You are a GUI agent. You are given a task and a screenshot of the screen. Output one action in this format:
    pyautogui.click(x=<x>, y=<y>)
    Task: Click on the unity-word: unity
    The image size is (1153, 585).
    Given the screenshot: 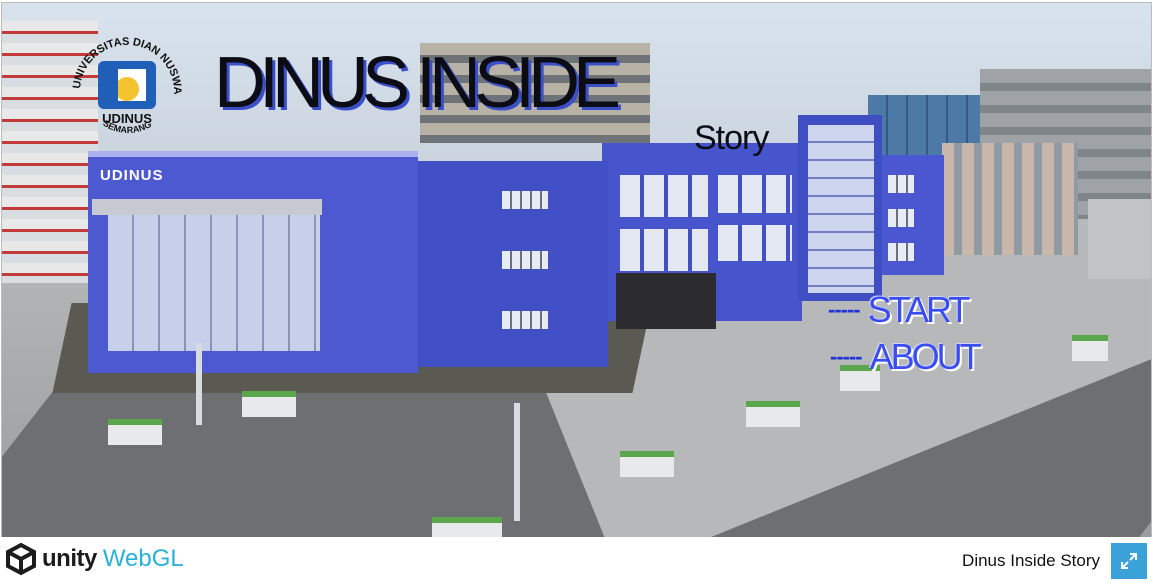 What is the action you would take?
    pyautogui.click(x=69, y=558)
    